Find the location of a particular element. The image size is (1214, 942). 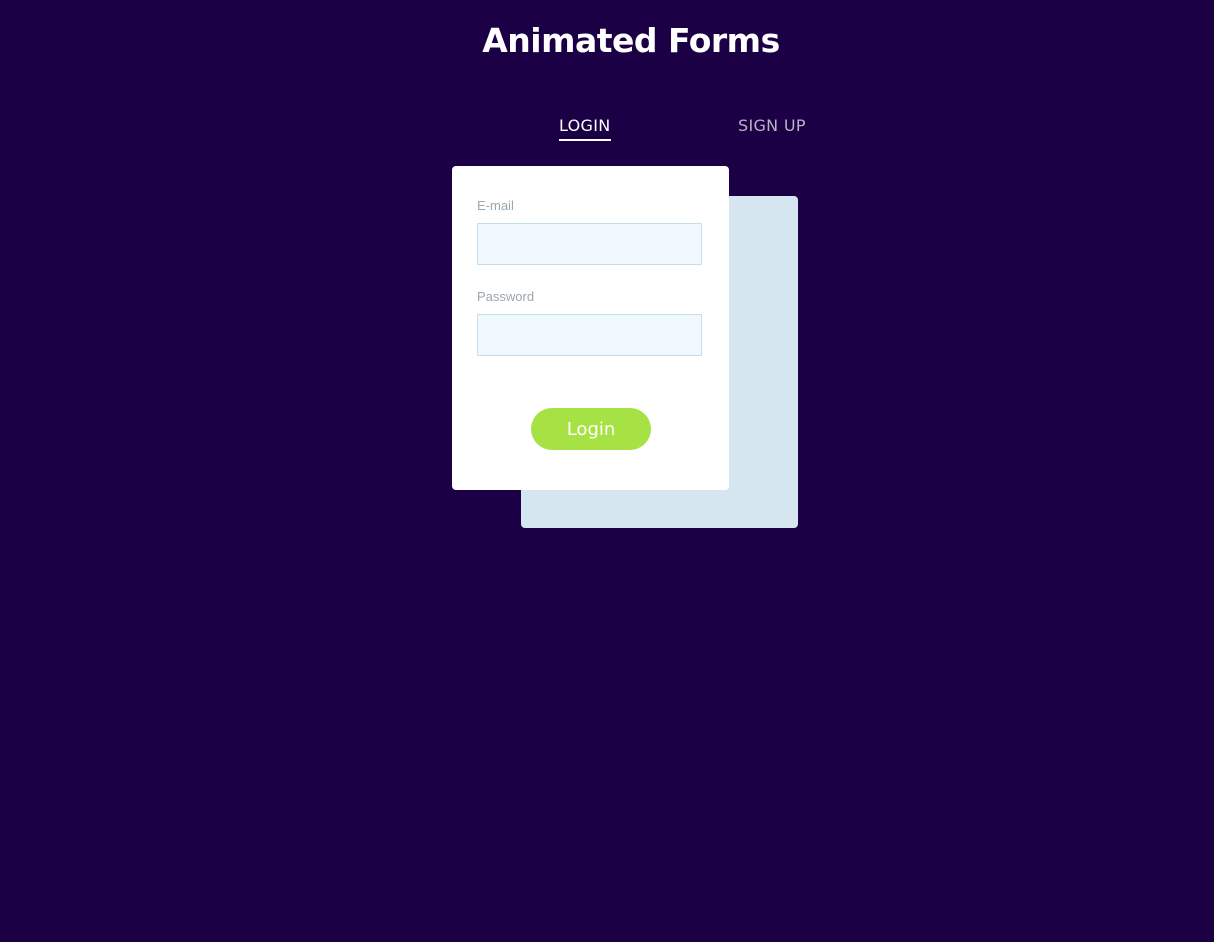

email-label: E-mail is located at coordinates (495, 205).